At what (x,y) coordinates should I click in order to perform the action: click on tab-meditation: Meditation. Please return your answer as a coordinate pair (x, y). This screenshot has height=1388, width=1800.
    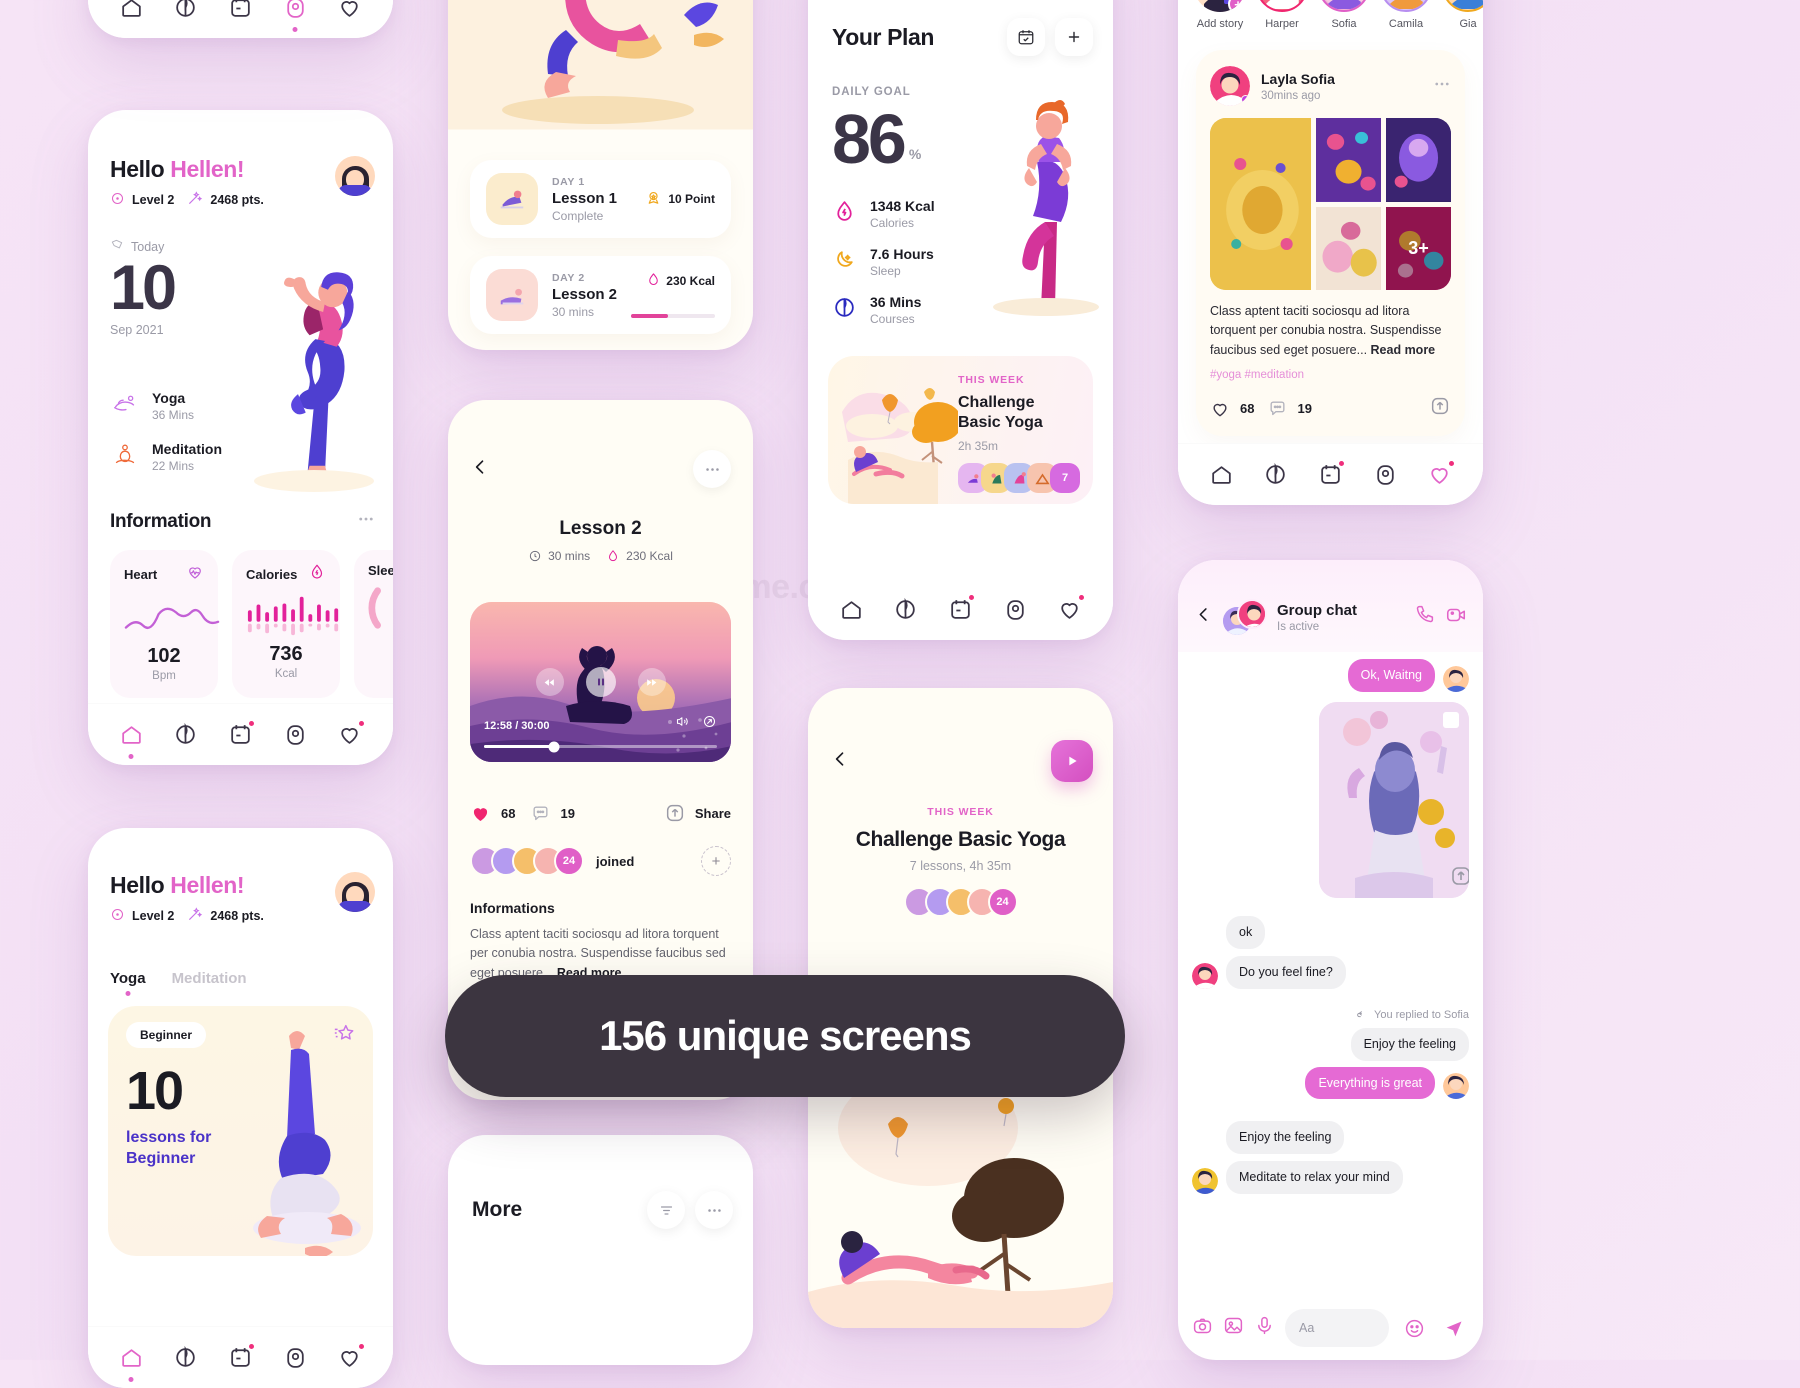
    Looking at the image, I should click on (209, 978).